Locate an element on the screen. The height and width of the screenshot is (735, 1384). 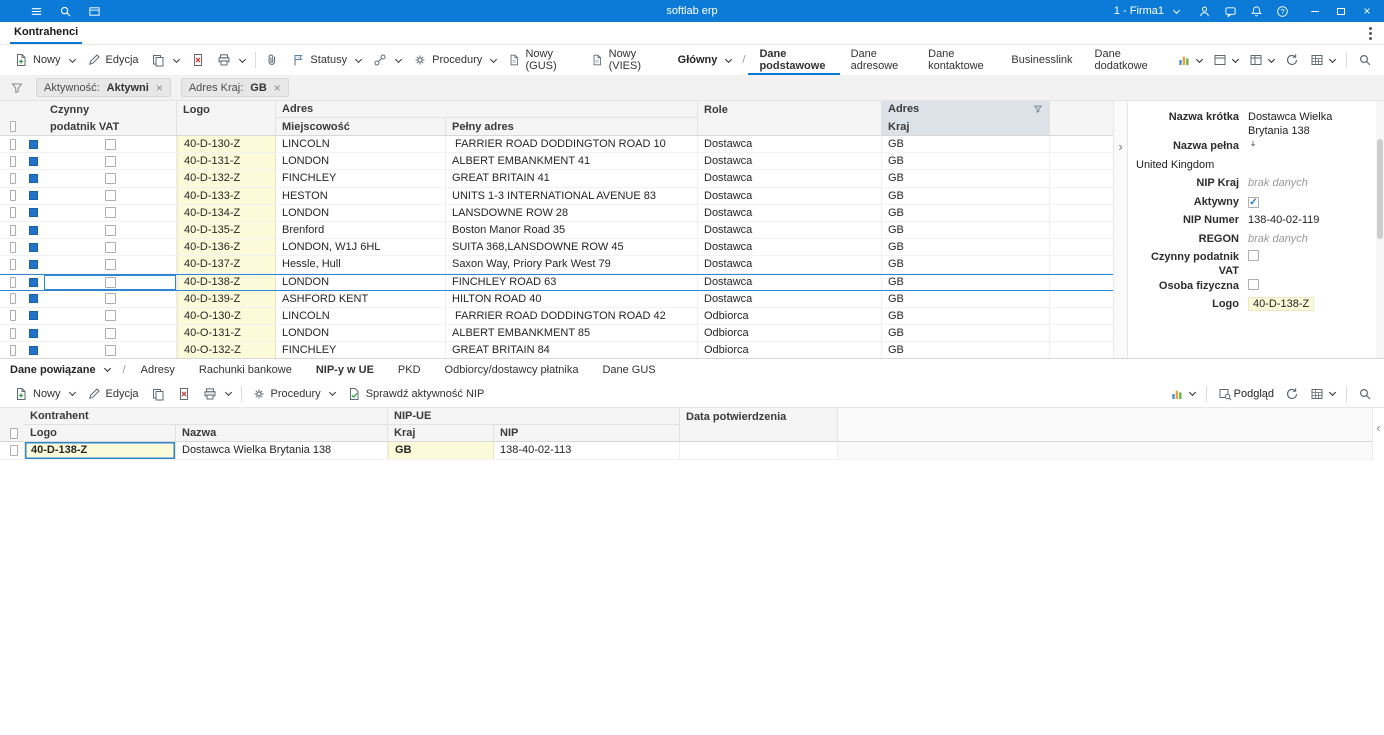
cell-pelny-adres: Saxon Way, Priory Park West 79 is located at coordinates (572, 264).